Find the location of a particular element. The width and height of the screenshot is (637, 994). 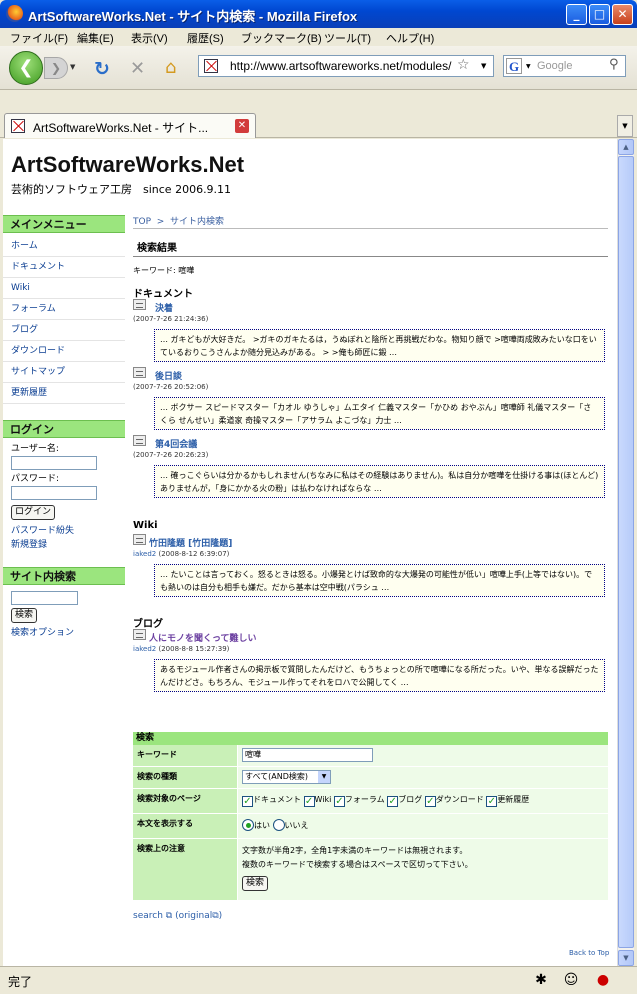

login-heading: ログイン is located at coordinates (64, 429).